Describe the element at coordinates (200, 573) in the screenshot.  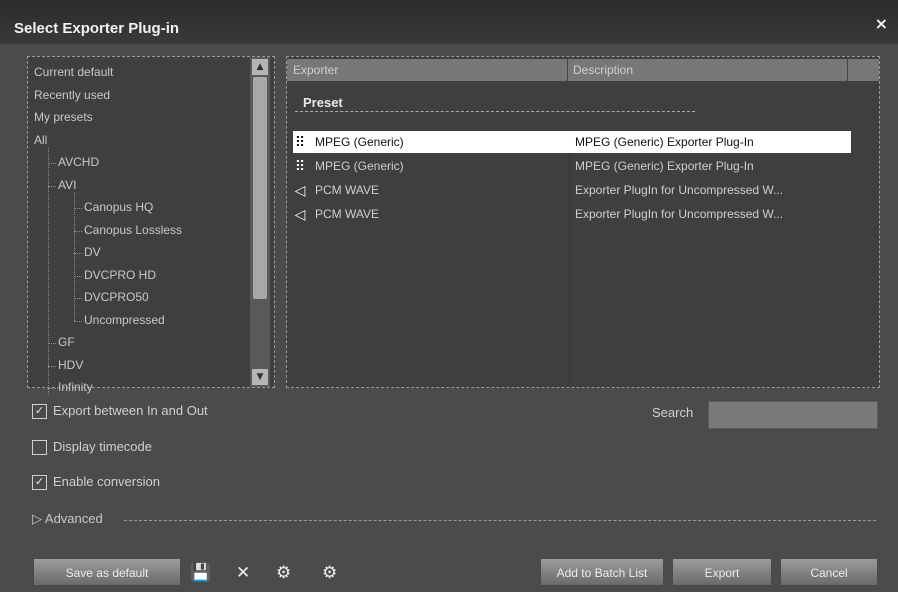
I see `save-icon: 💾` at that location.